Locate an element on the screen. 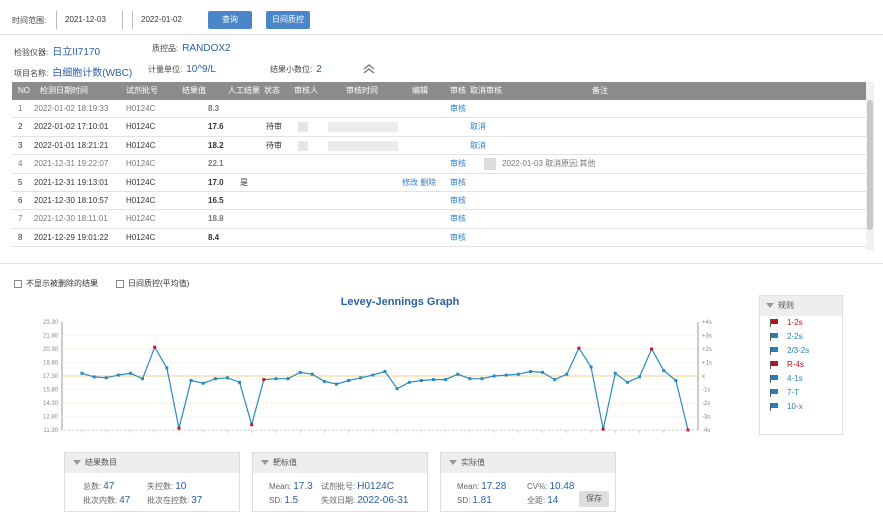  rule-item: 2-2s is located at coordinates (801, 337).